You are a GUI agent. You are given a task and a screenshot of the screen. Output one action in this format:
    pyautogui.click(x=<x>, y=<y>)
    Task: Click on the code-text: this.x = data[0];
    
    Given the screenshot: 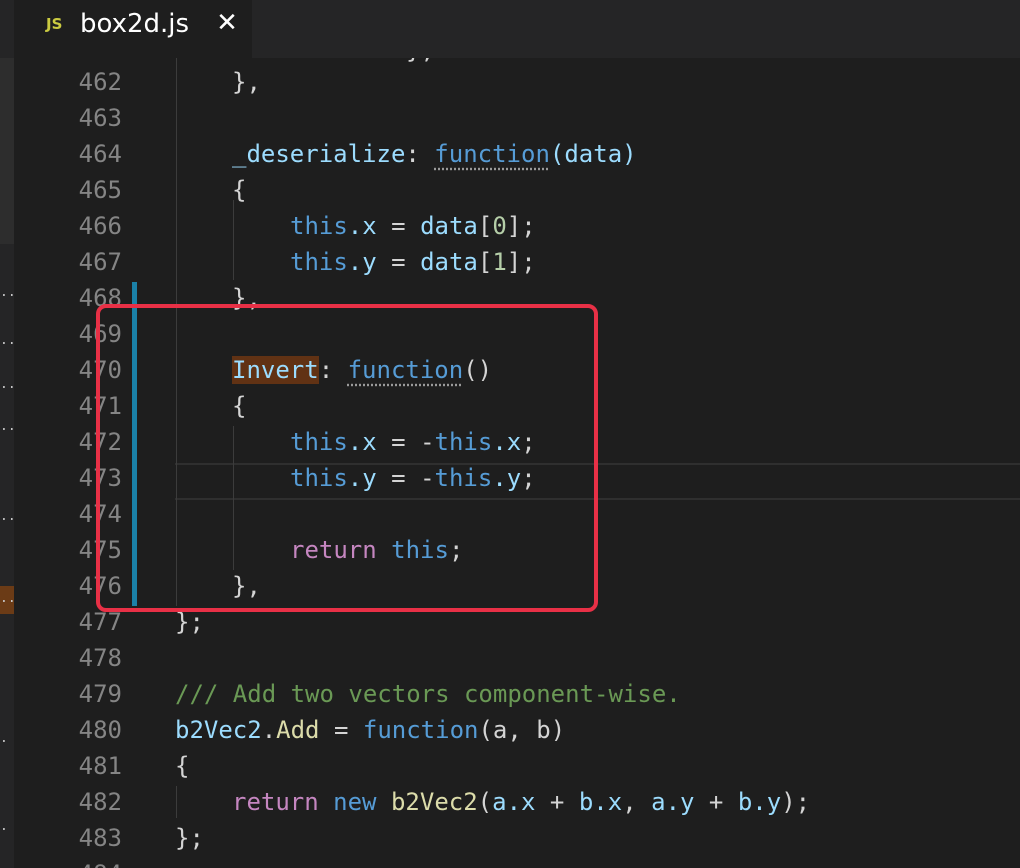 What is the action you would take?
    pyautogui.click(x=413, y=226)
    